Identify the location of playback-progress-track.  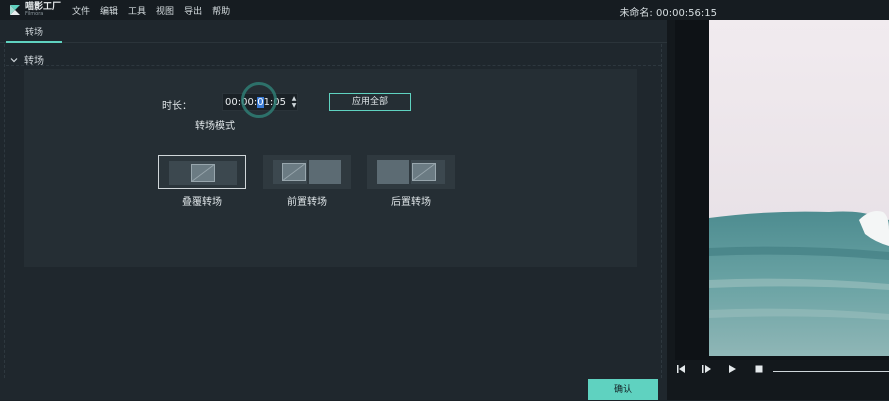
(831, 371).